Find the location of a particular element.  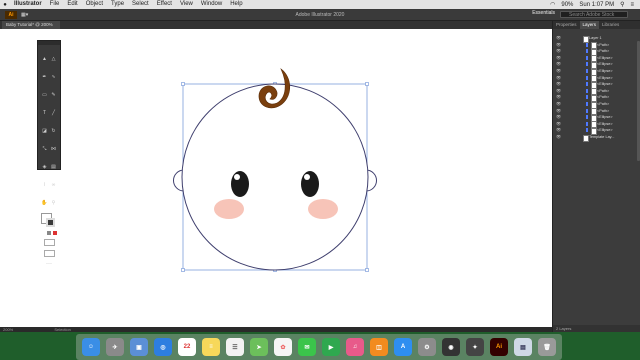

curvature-tool-icon: ∿ is located at coordinates (53, 77).